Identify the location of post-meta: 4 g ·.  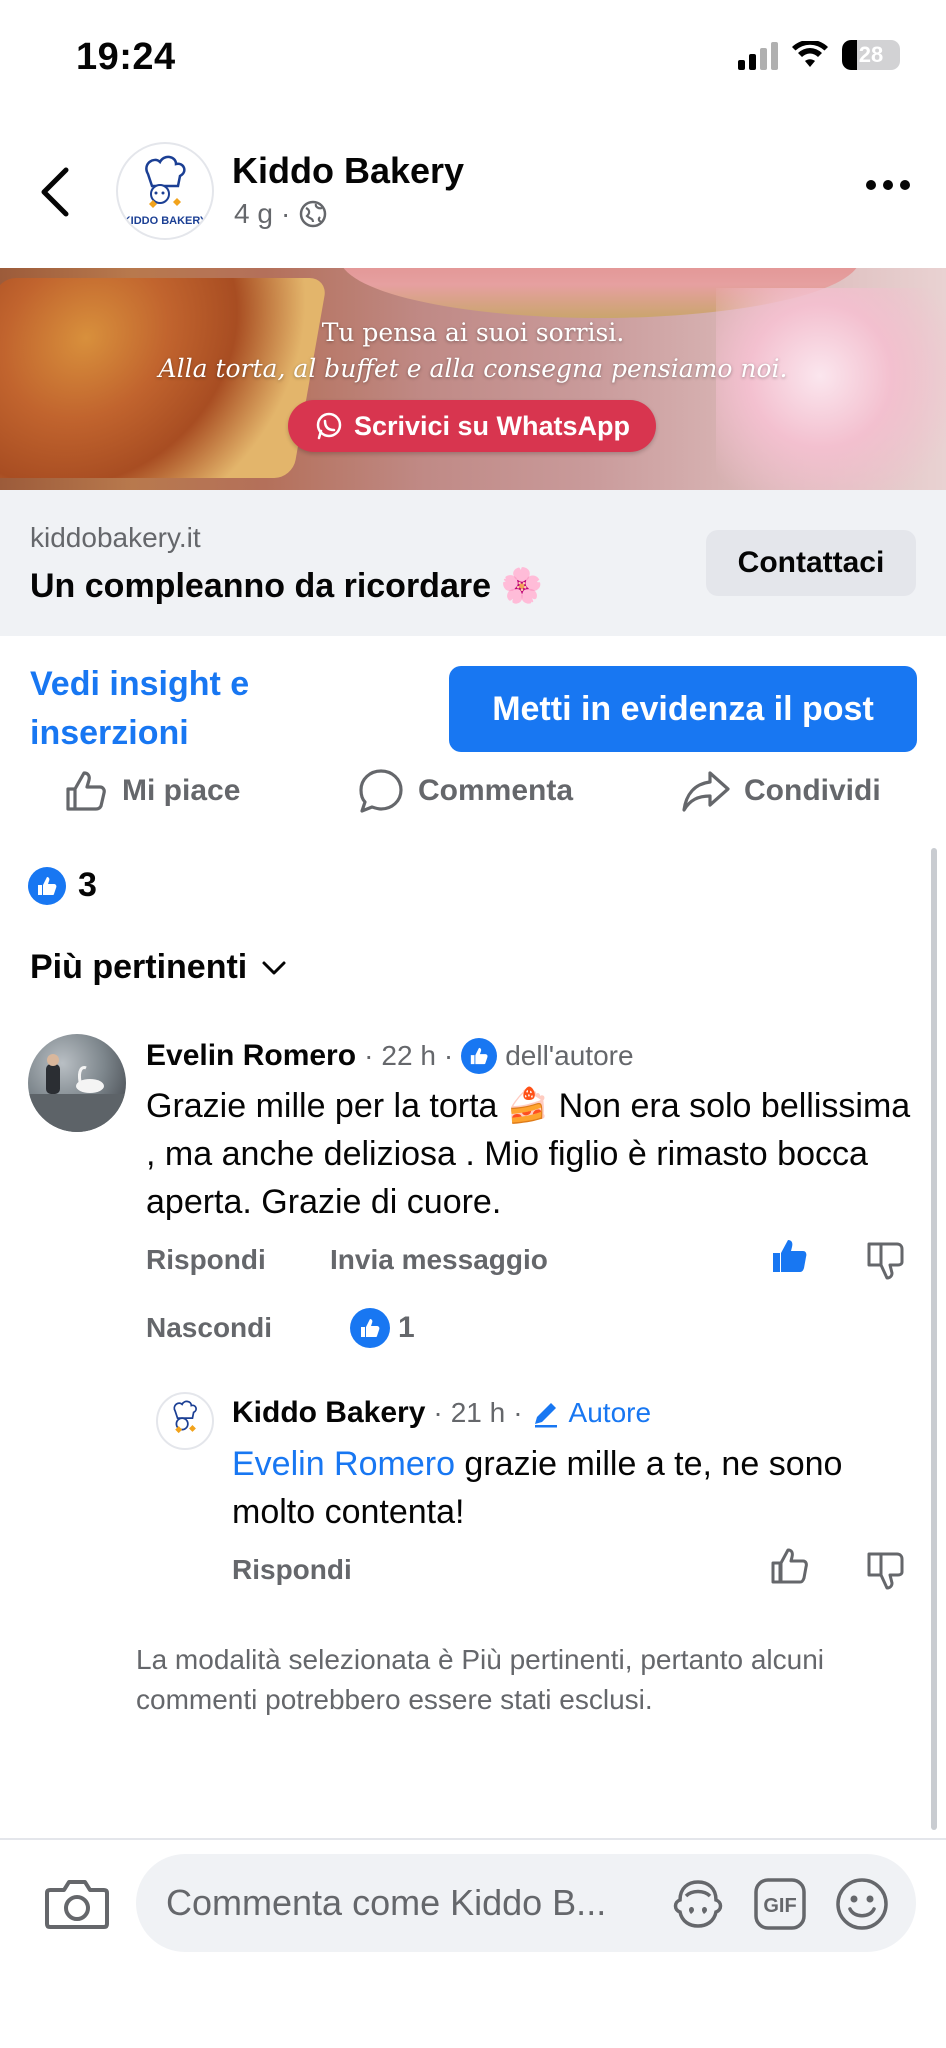
(281, 214).